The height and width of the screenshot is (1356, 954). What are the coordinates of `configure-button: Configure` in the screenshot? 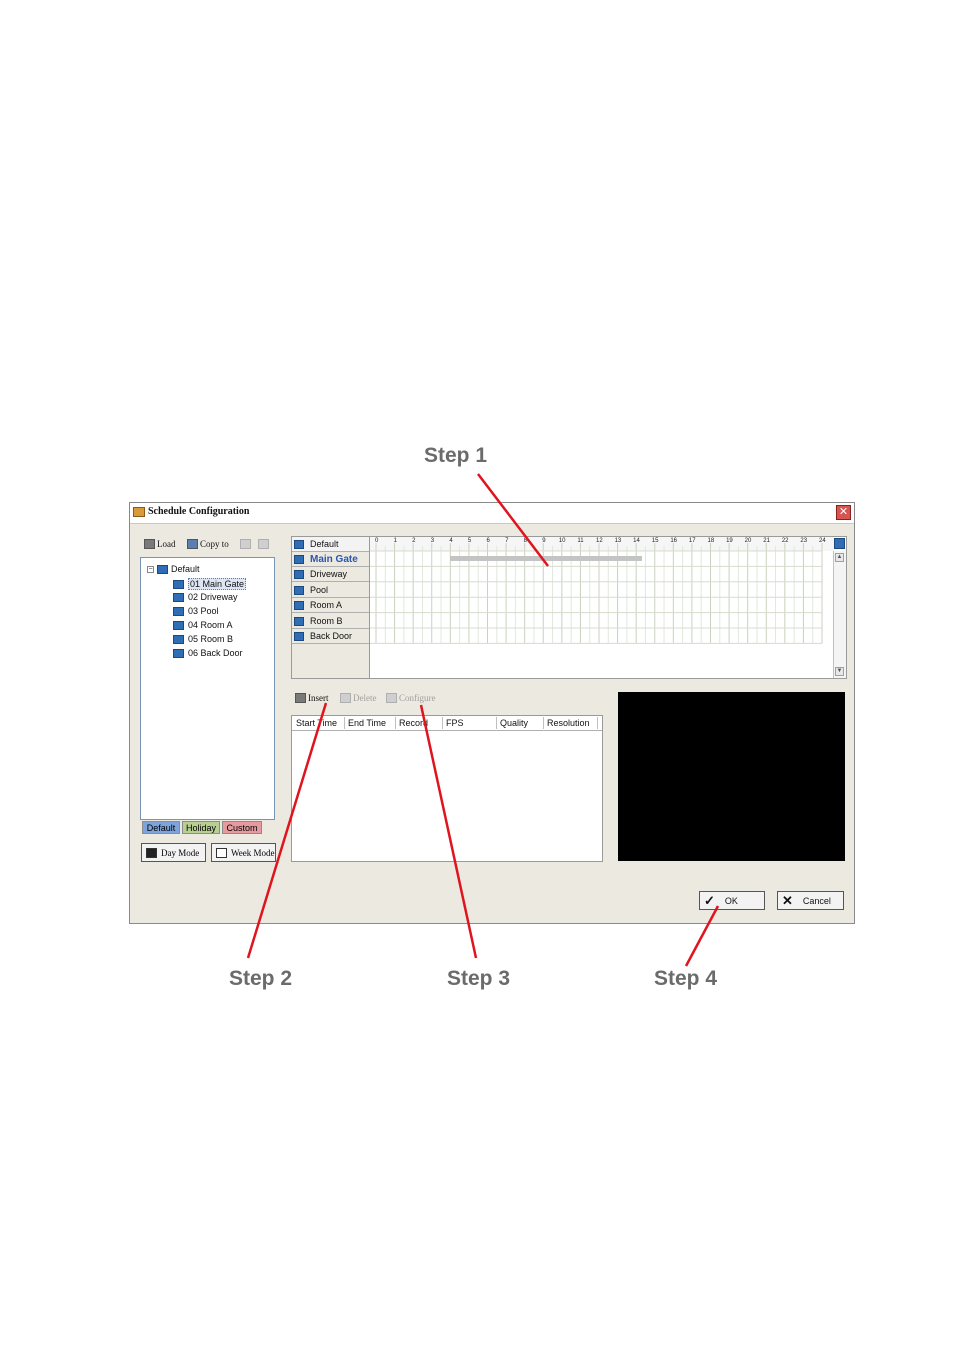 It's located at (411, 698).